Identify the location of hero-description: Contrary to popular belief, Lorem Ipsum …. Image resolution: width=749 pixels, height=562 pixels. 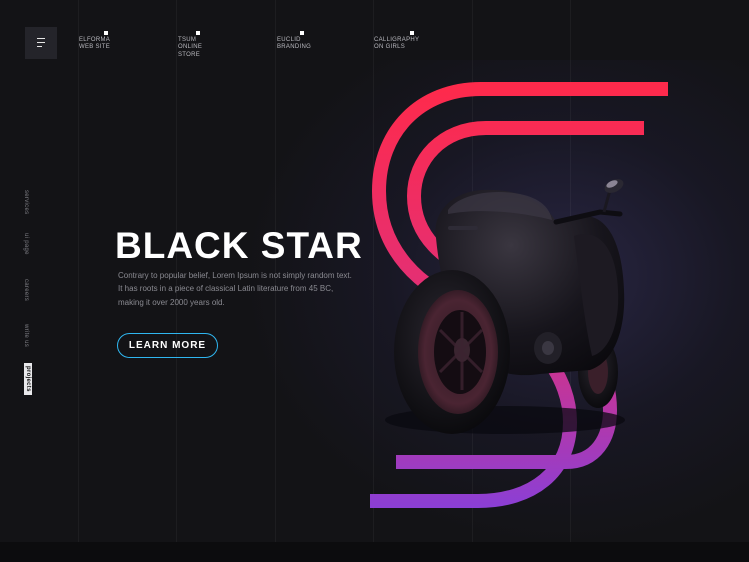
(235, 289).